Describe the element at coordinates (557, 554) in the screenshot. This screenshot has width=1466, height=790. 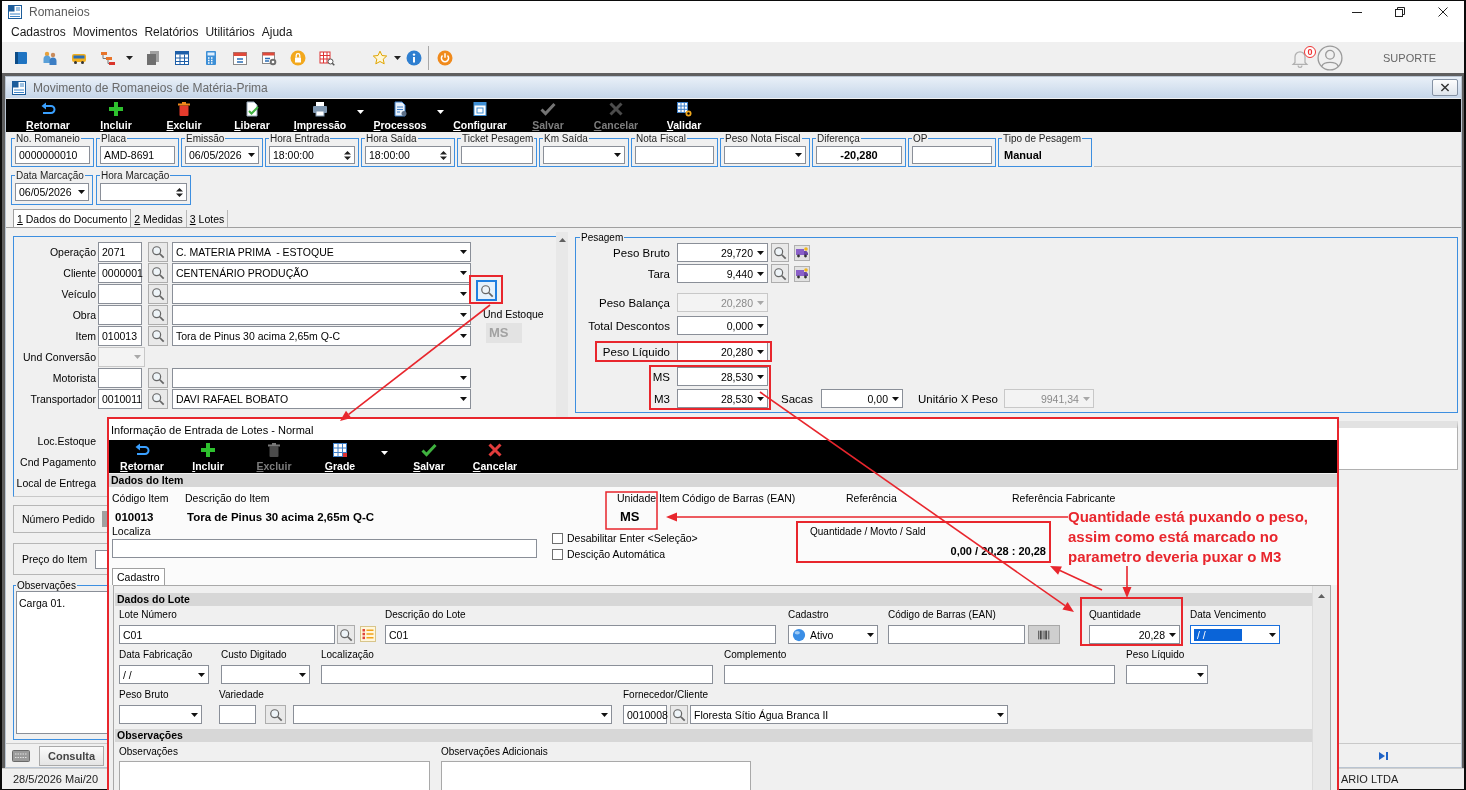
I see `checkbox` at that location.